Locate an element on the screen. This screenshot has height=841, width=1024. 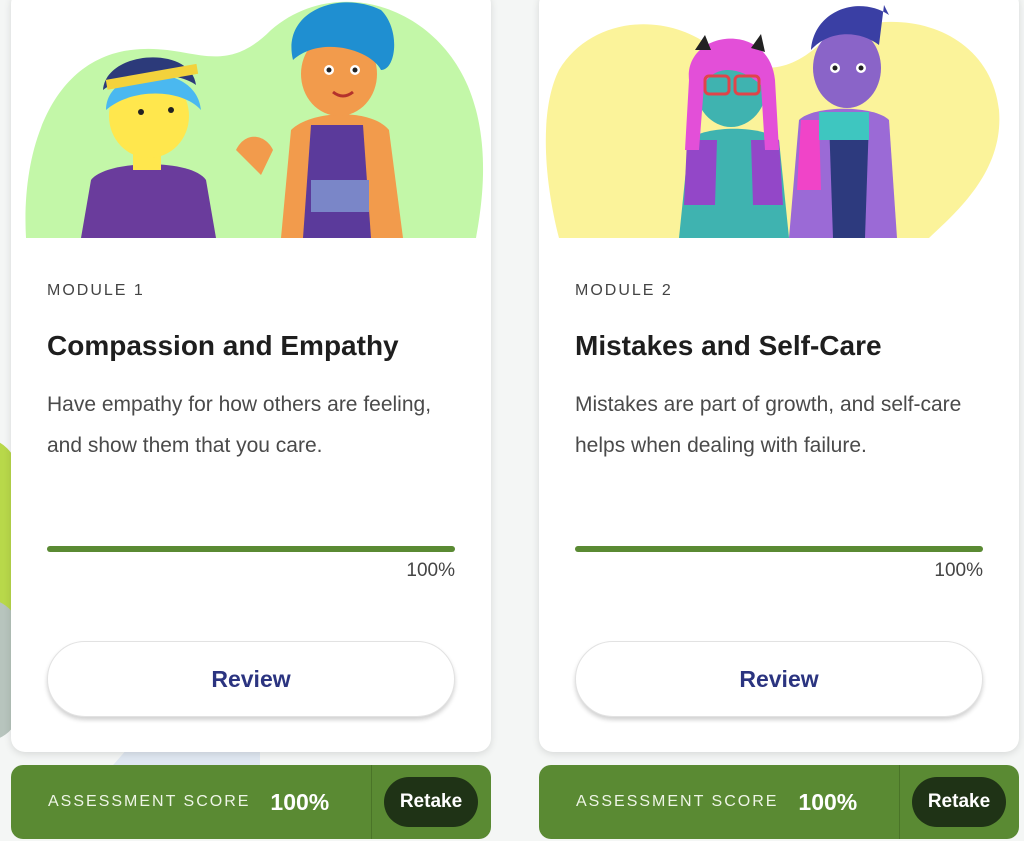
module-label: MODULE 2 is located at coordinates (624, 290).